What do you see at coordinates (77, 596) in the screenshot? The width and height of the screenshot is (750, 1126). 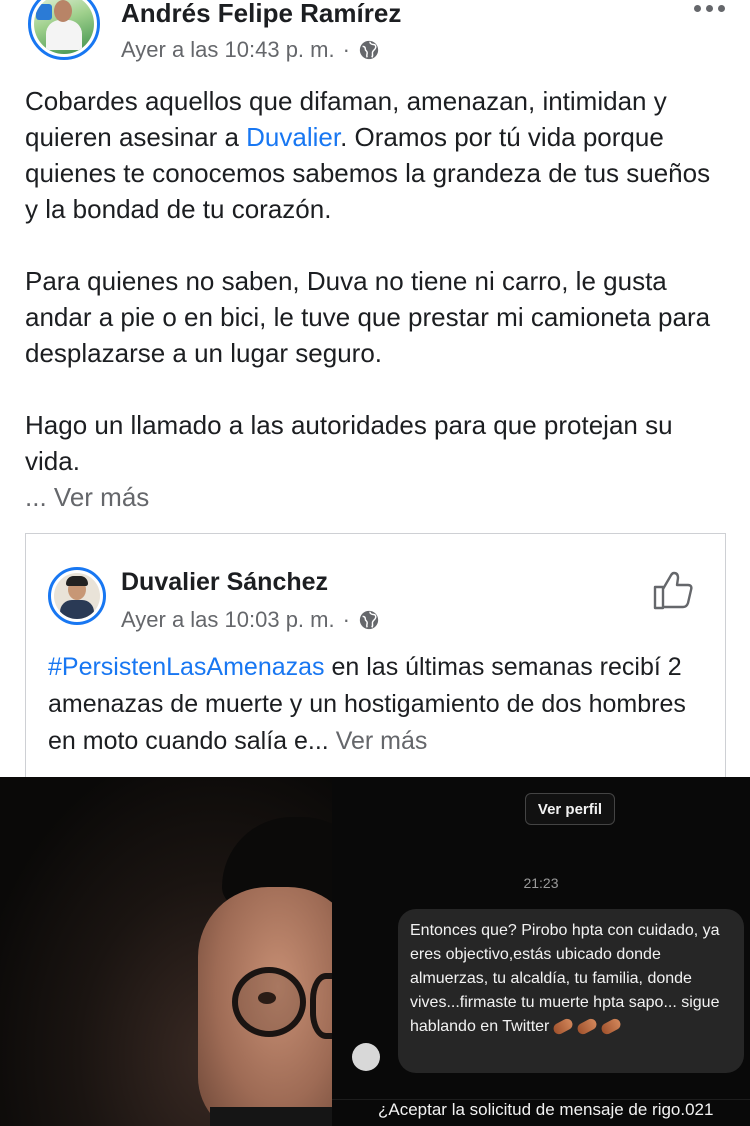 I see `shared-author-avatar` at bounding box center [77, 596].